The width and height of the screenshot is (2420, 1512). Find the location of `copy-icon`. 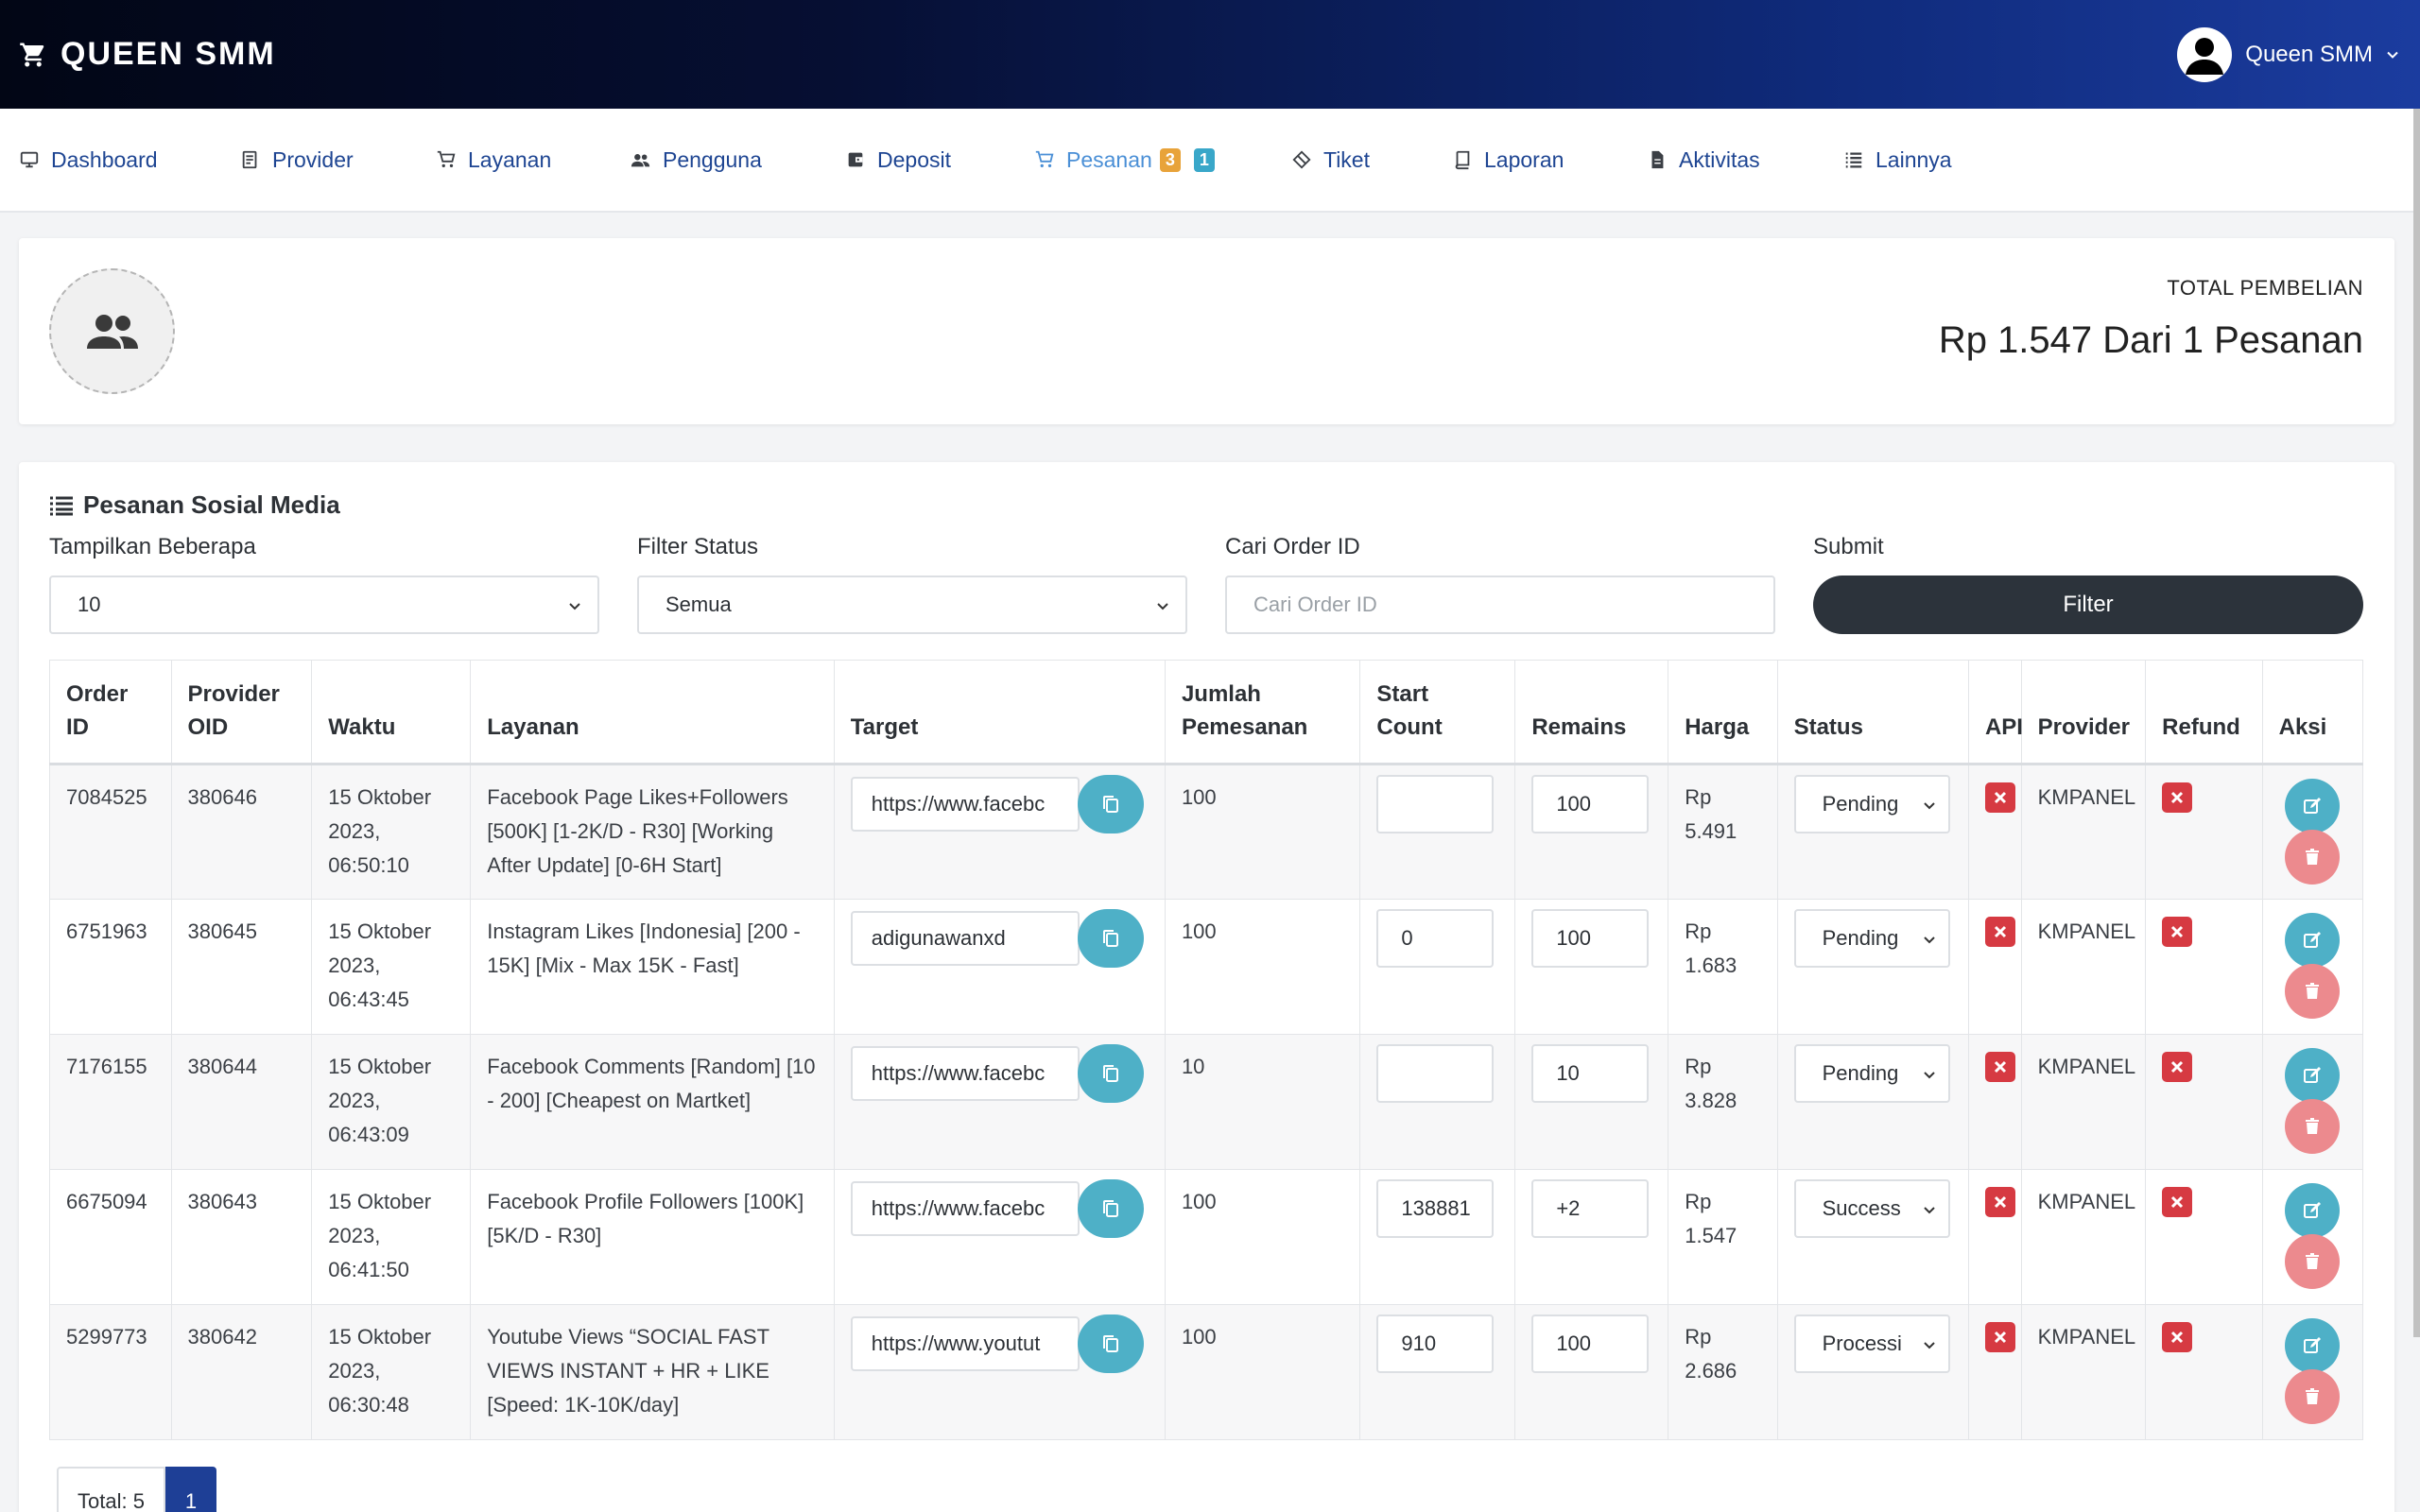

copy-icon is located at coordinates (1110, 1343).